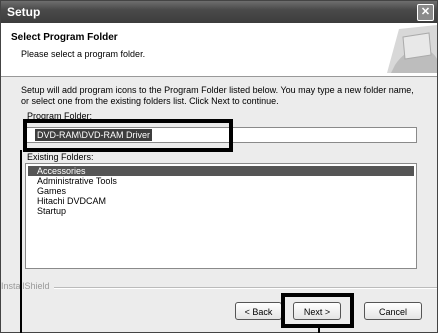  I want to click on list-item: Games, so click(221, 191).